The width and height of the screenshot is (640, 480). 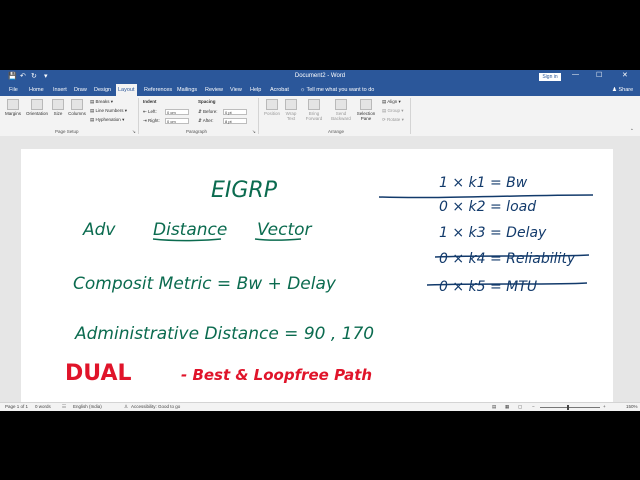 What do you see at coordinates (206, 120) in the screenshot?
I see `spacing-after-label: ⇵ After:` at bounding box center [206, 120].